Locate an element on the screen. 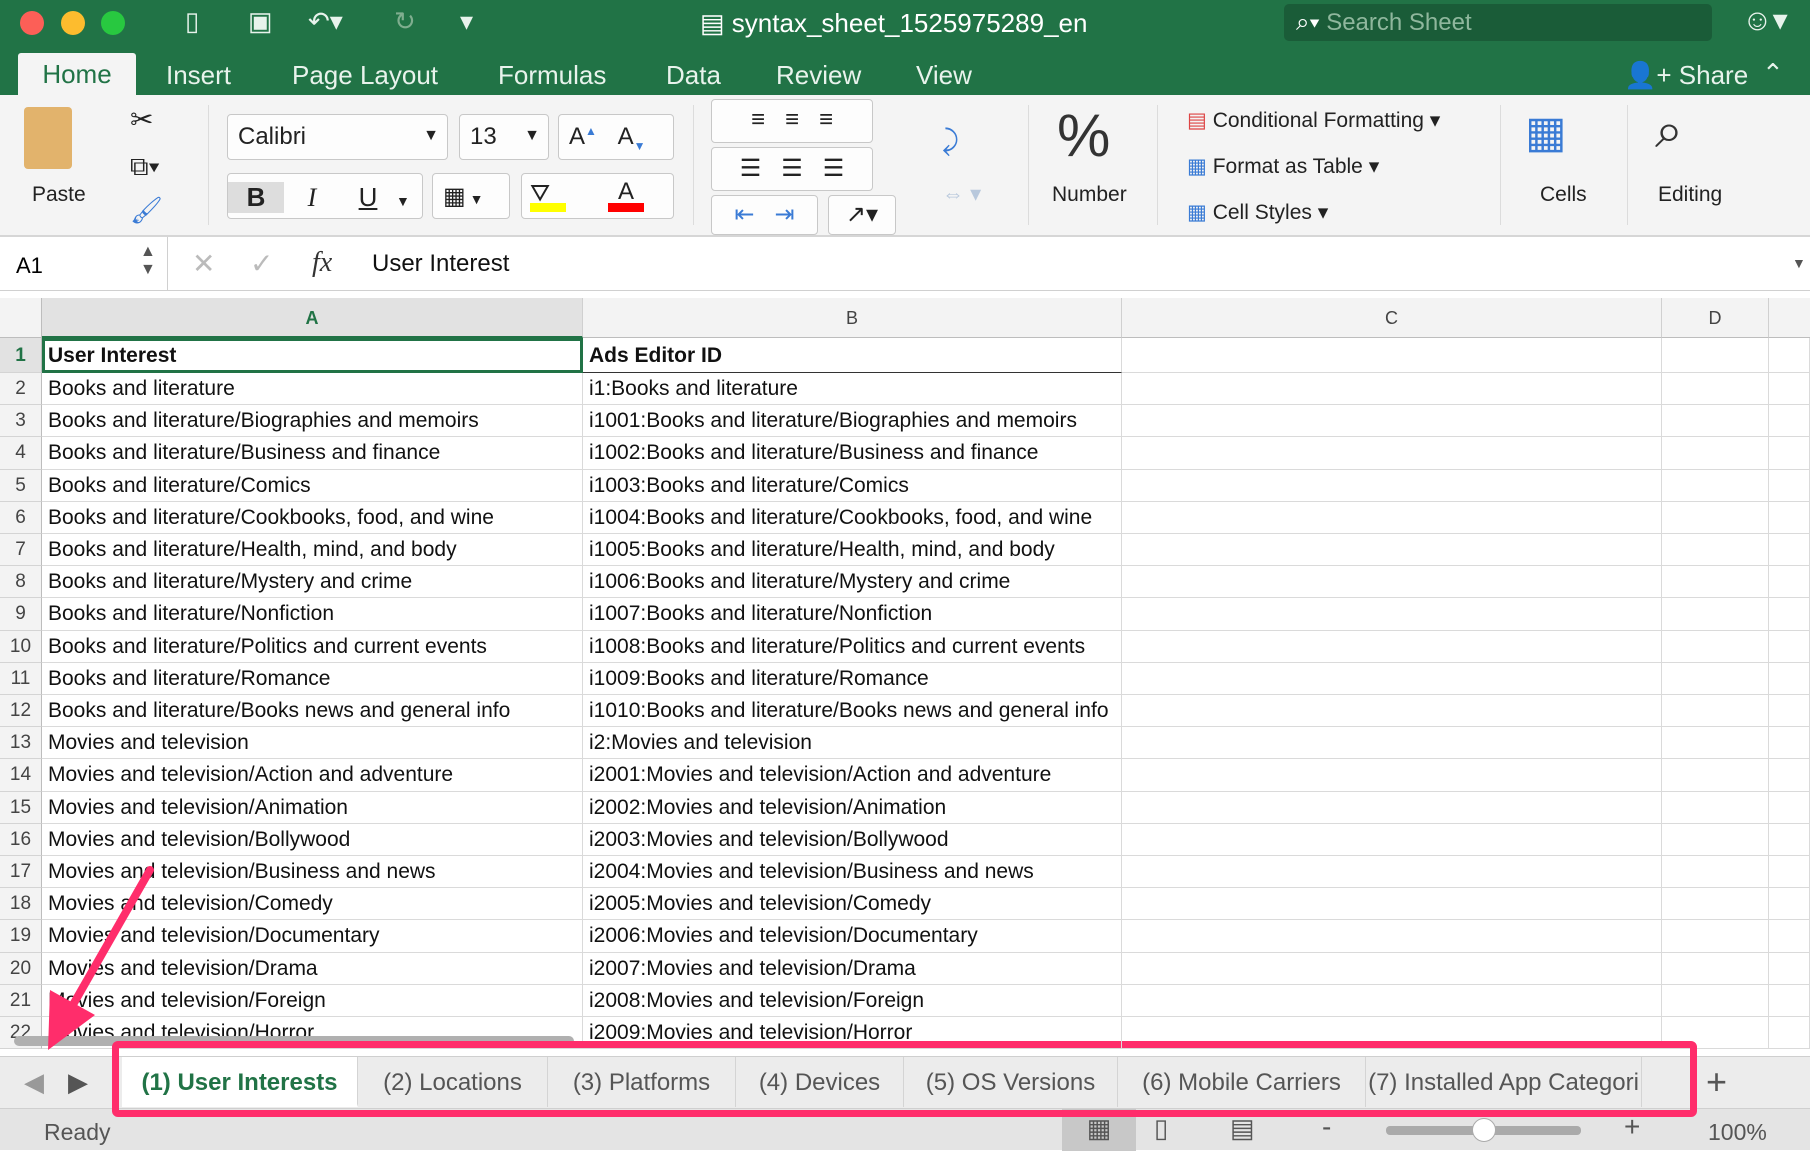  row-header: 7 is located at coordinates (21, 550).